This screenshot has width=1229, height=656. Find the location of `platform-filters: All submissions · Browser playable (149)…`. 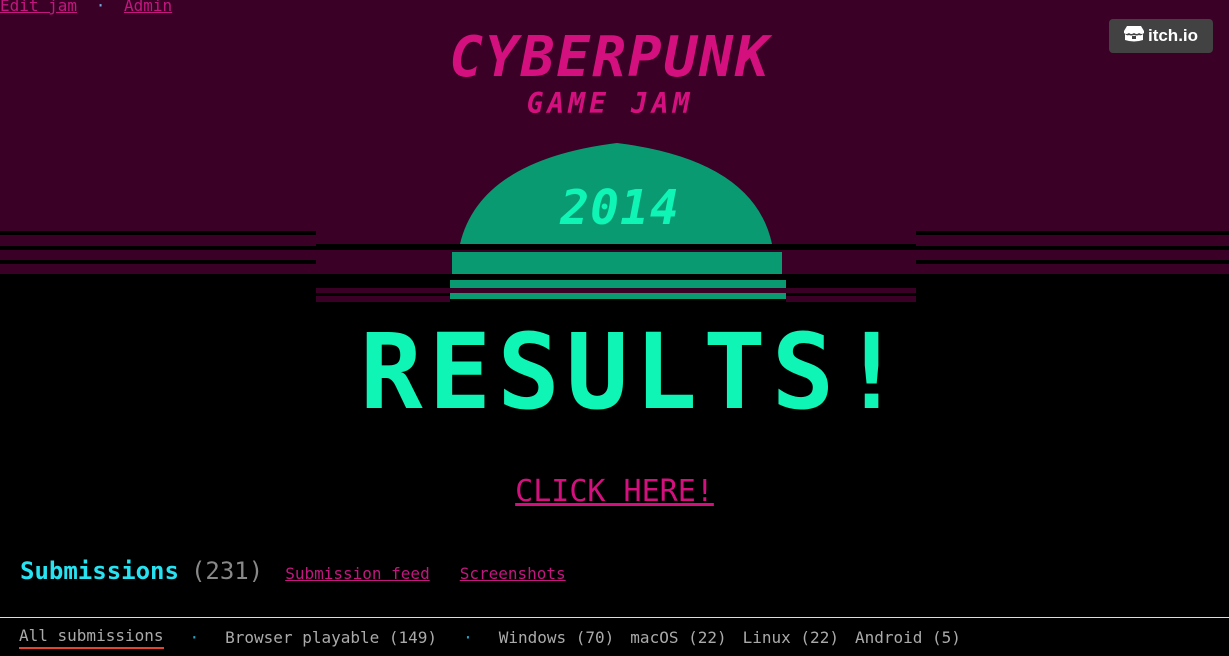

platform-filters: All submissions · Browser playable (149)… is located at coordinates (490, 637).